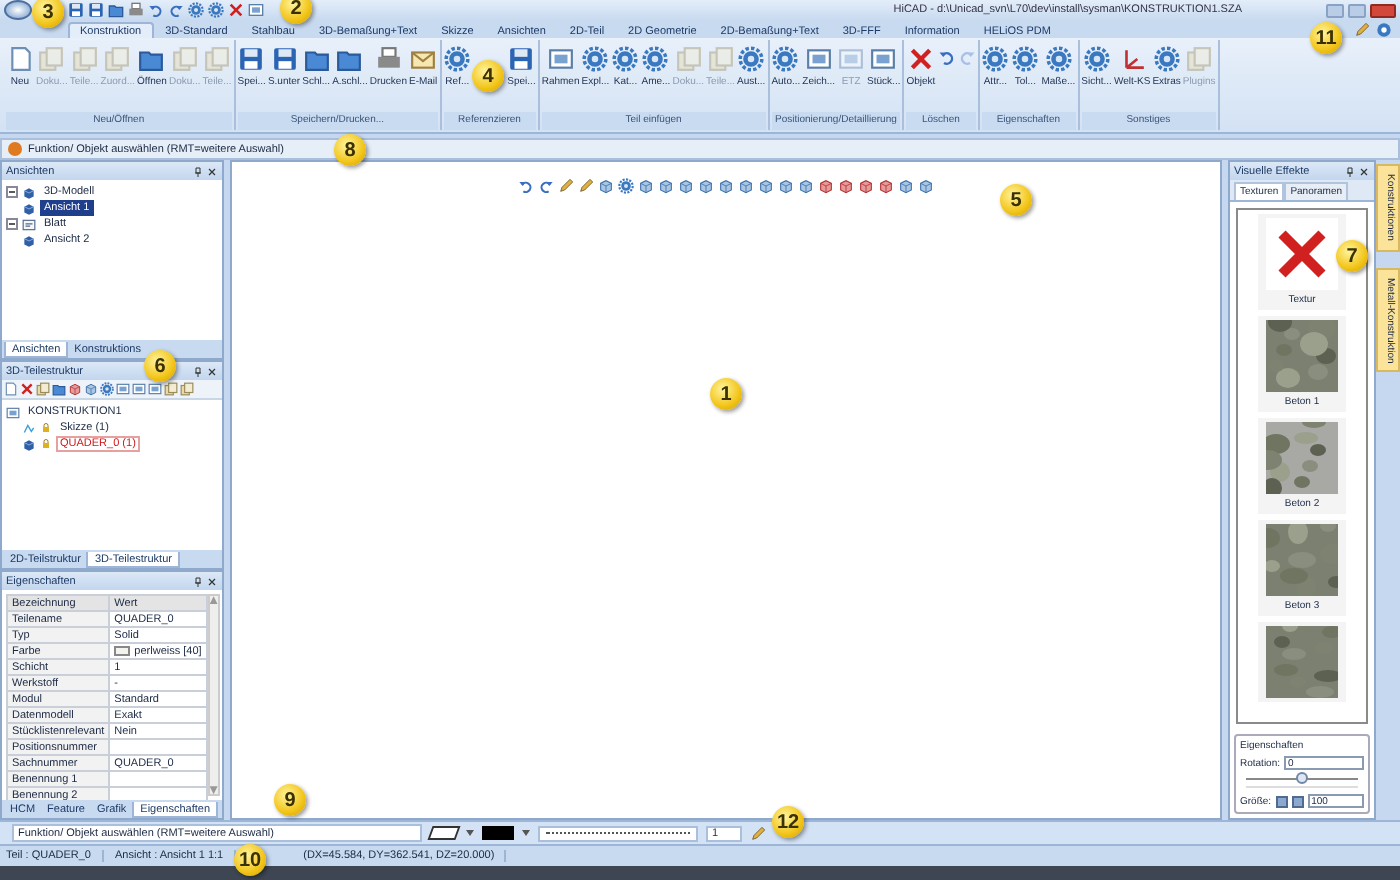 The width and height of the screenshot is (1400, 880). What do you see at coordinates (1384, 29) in the screenshot?
I see `help-icon` at bounding box center [1384, 29].